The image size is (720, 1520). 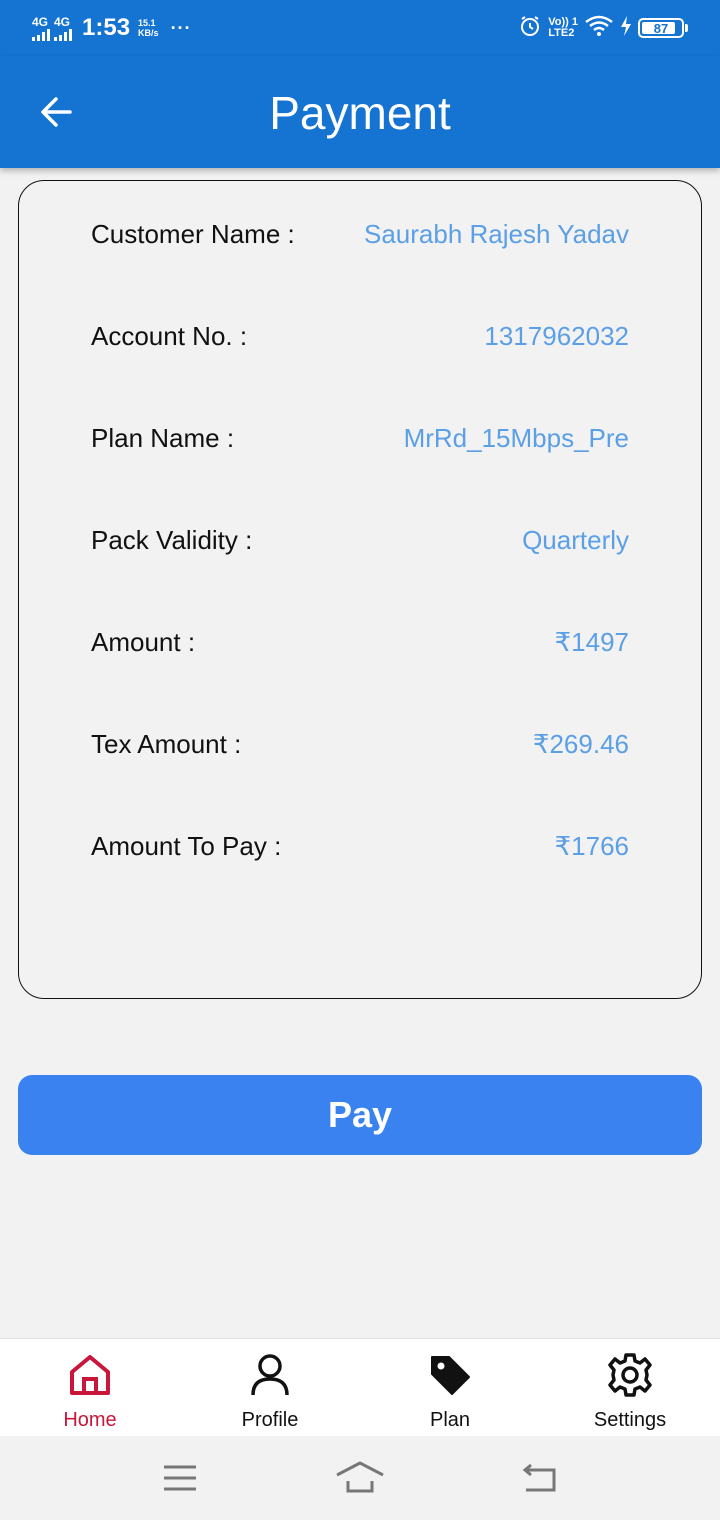 I want to click on nav-label-home: Home, so click(x=90, y=1420).